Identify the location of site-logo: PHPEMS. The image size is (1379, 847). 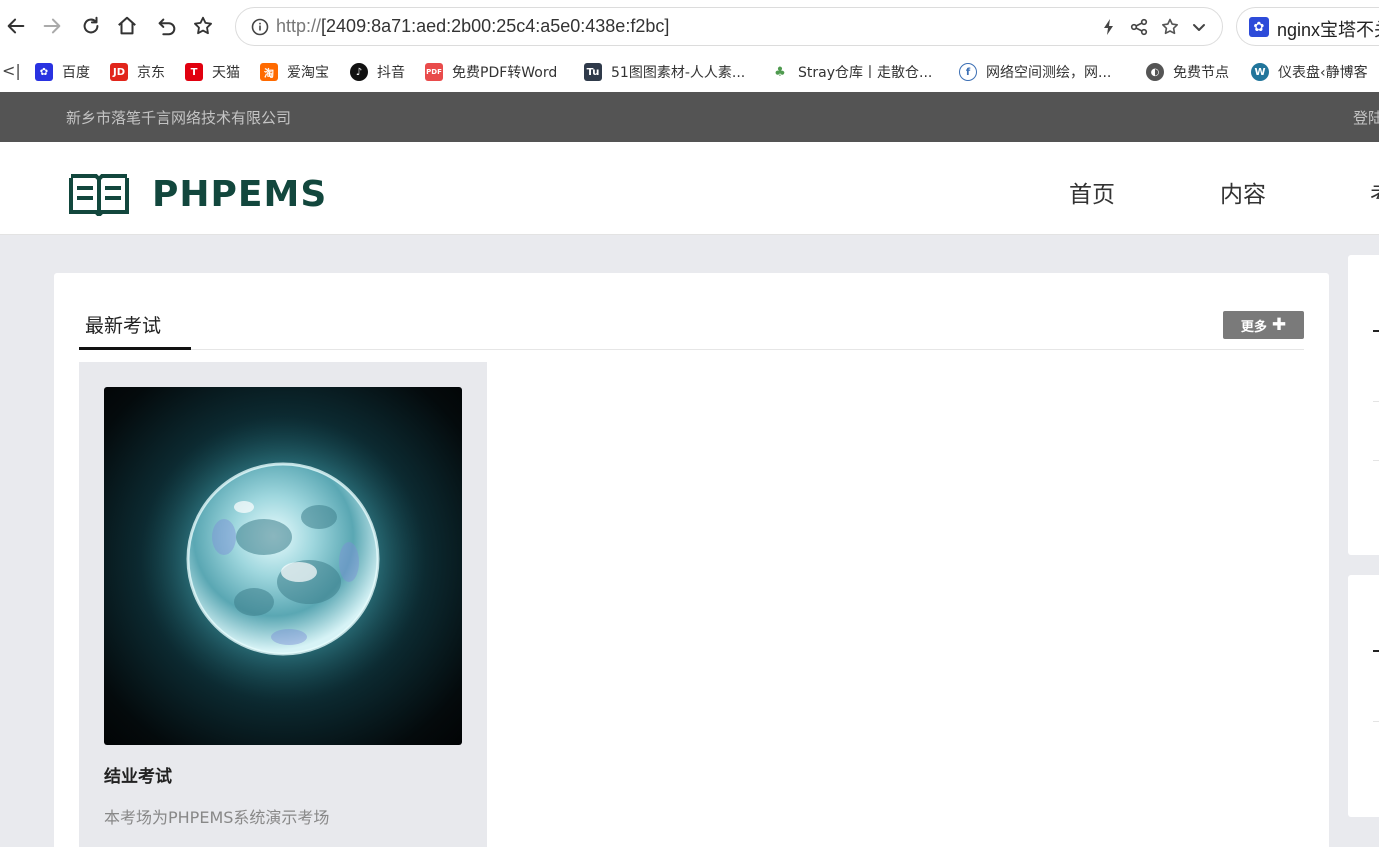
(197, 194).